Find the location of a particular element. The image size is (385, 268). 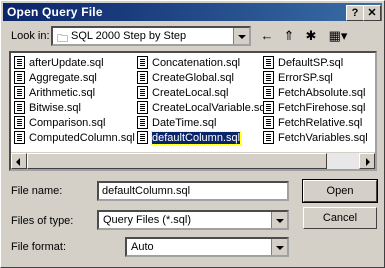

list-item: CreateLocalVariable.sql is located at coordinates (202, 107).